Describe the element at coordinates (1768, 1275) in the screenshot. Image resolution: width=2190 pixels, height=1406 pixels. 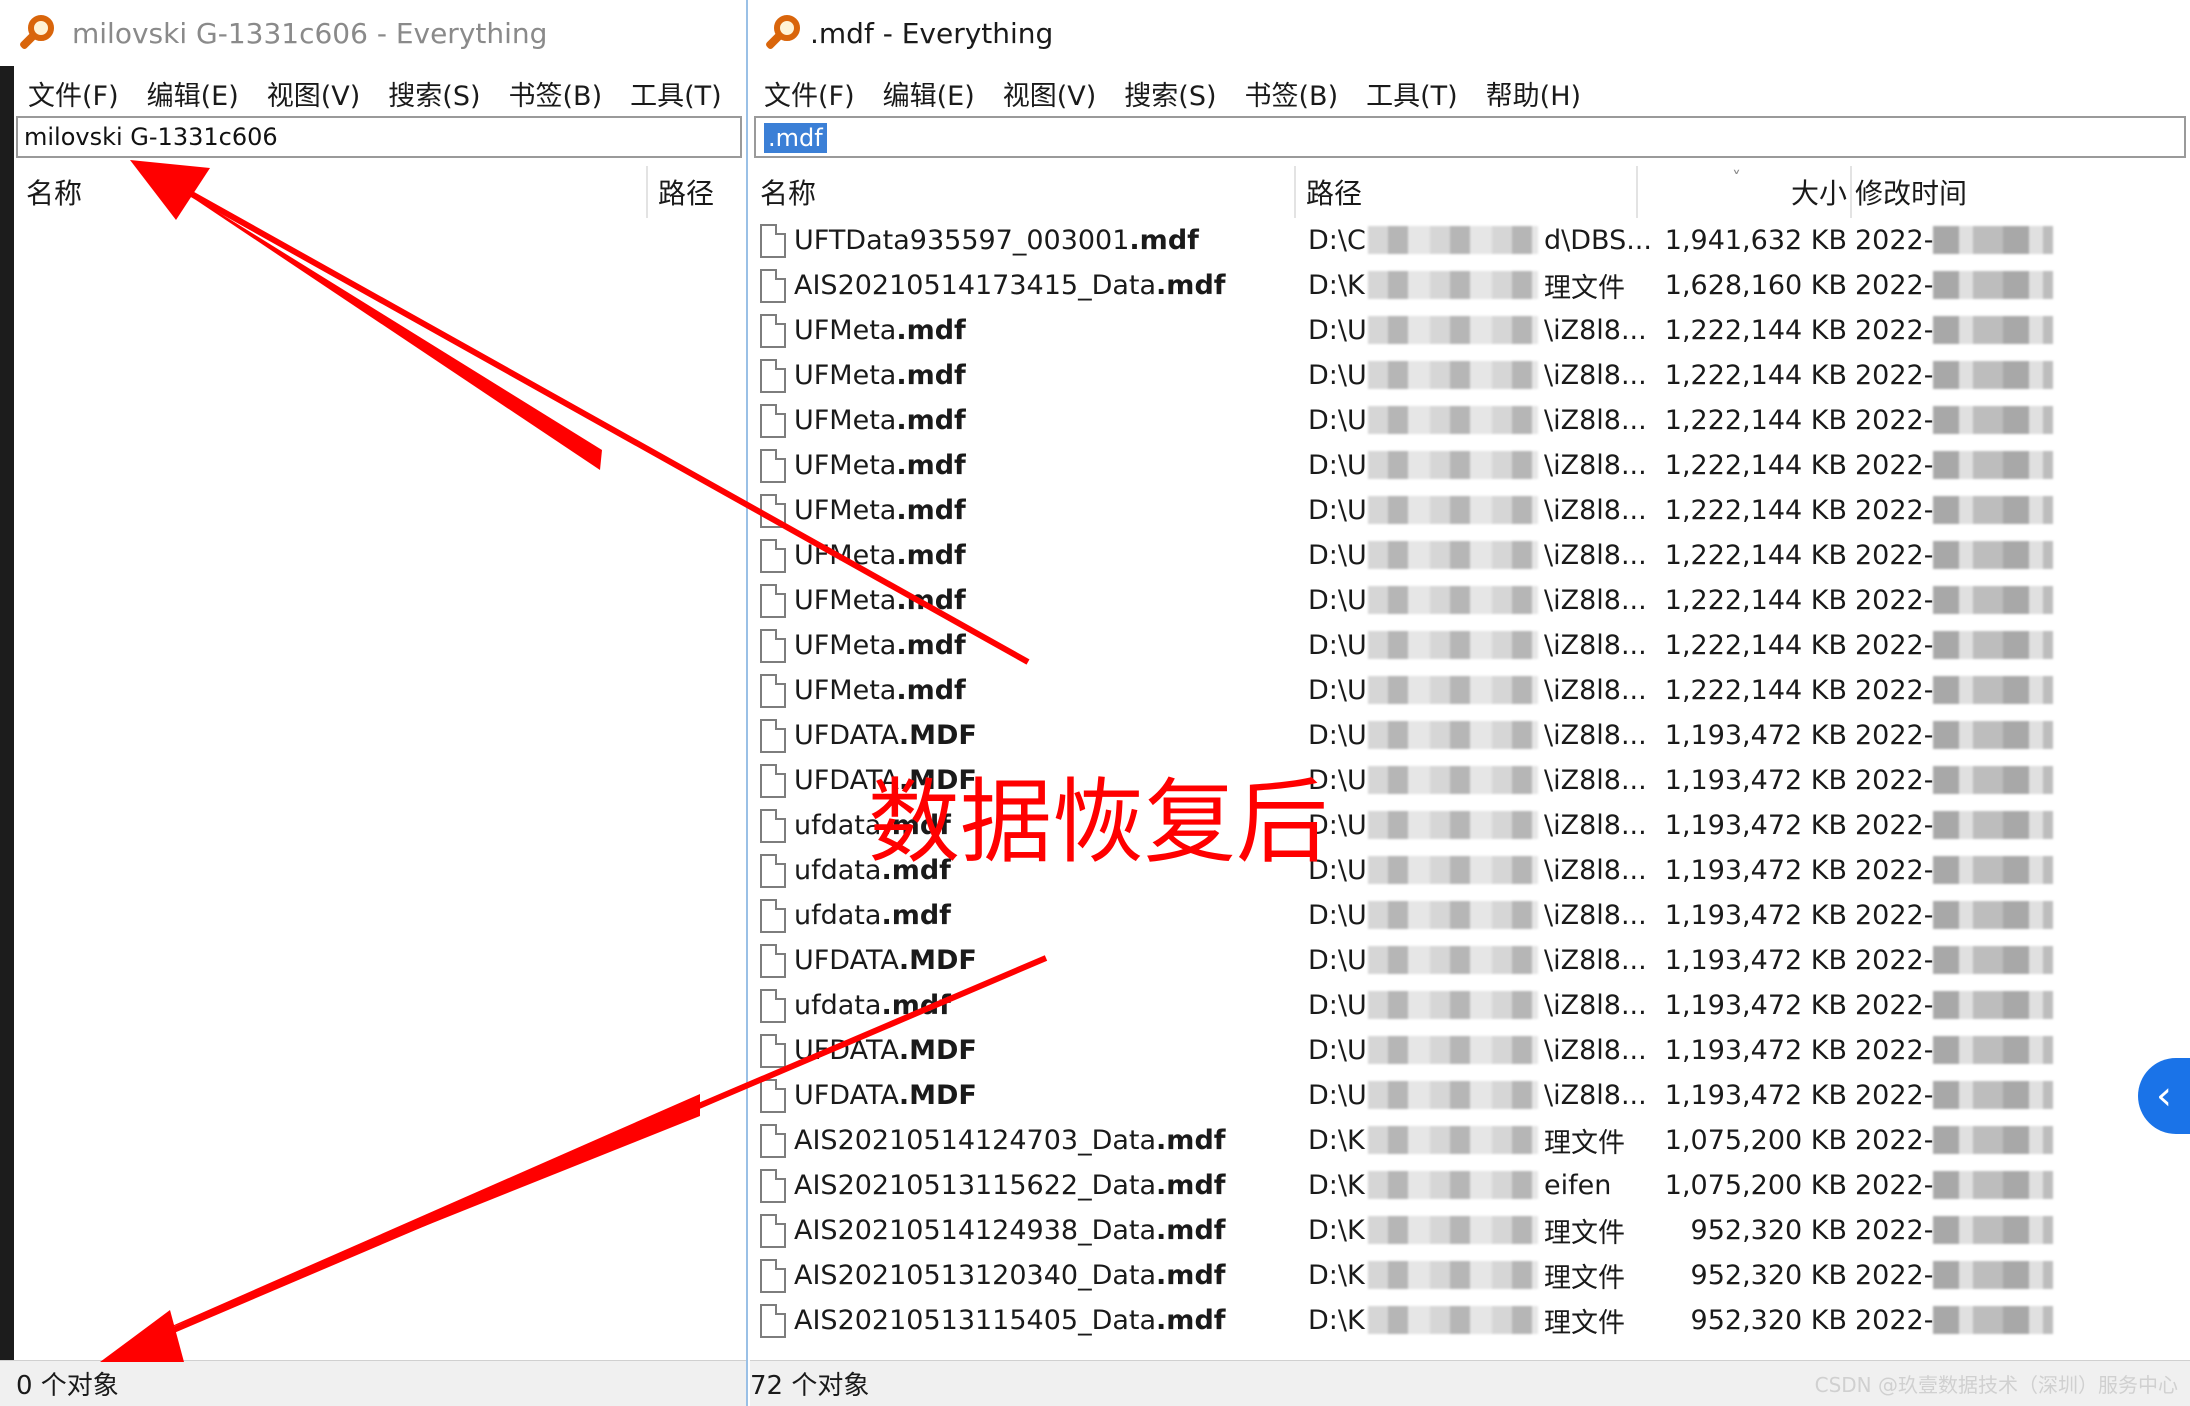
I see `file-size: 952,320 KB` at that location.